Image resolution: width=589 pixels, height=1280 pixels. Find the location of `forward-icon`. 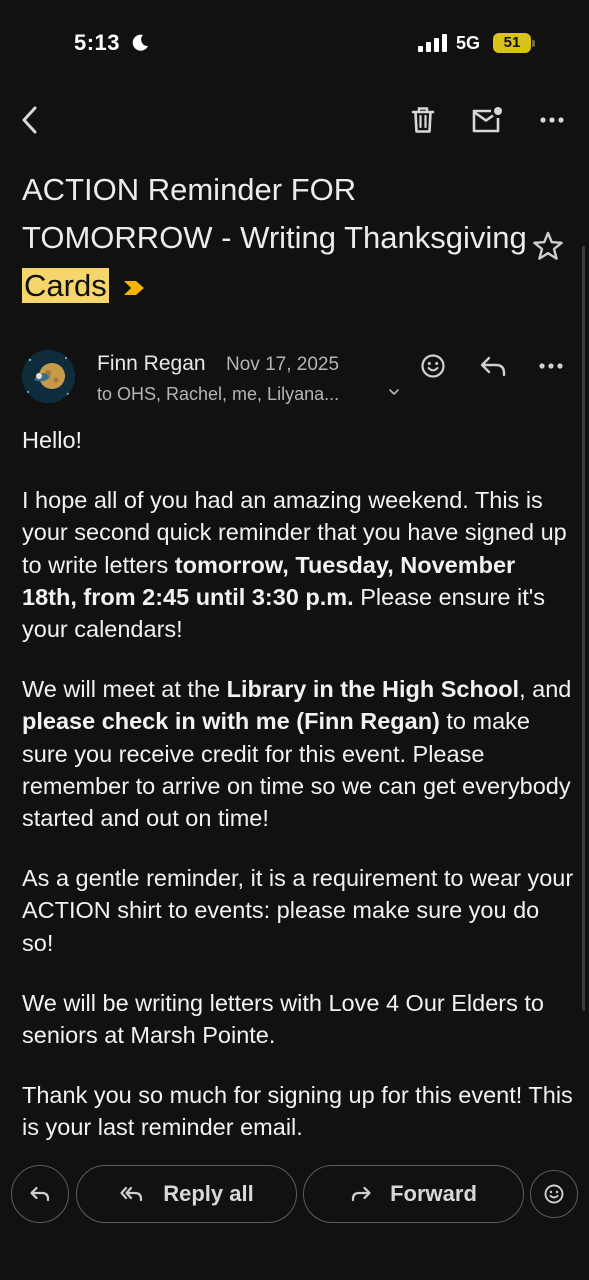

forward-icon is located at coordinates (361, 1194).